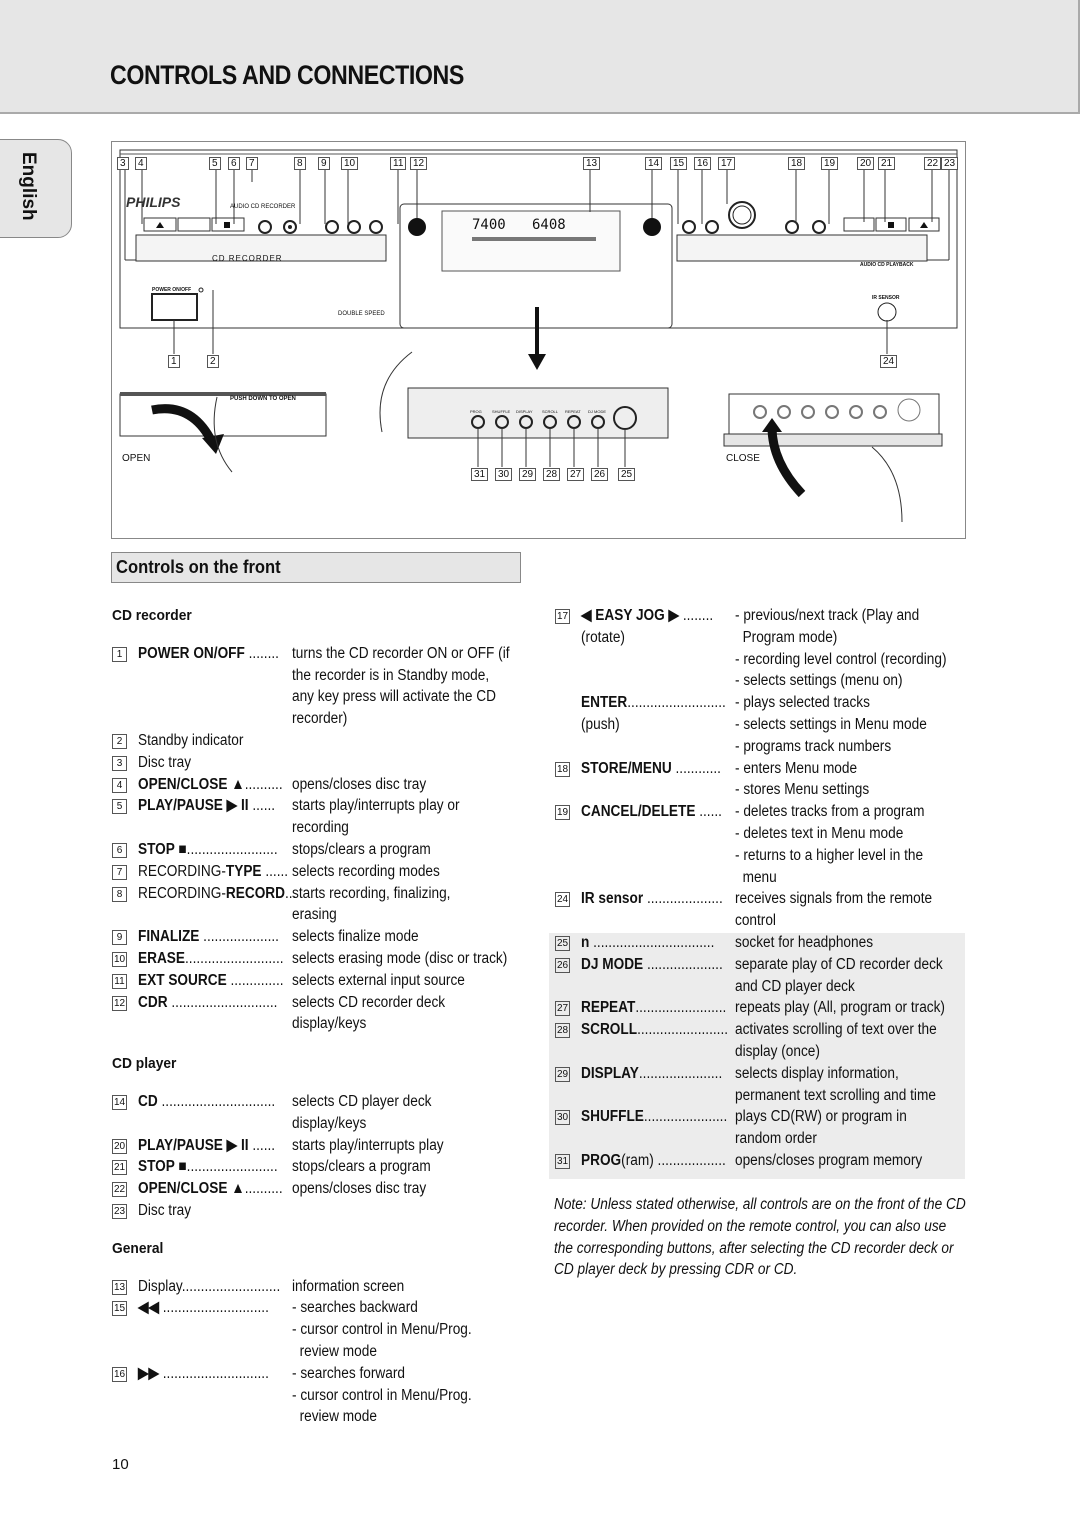 This screenshot has height=1528, width=1080. I want to click on item-number-badge: 17, so click(562, 616).